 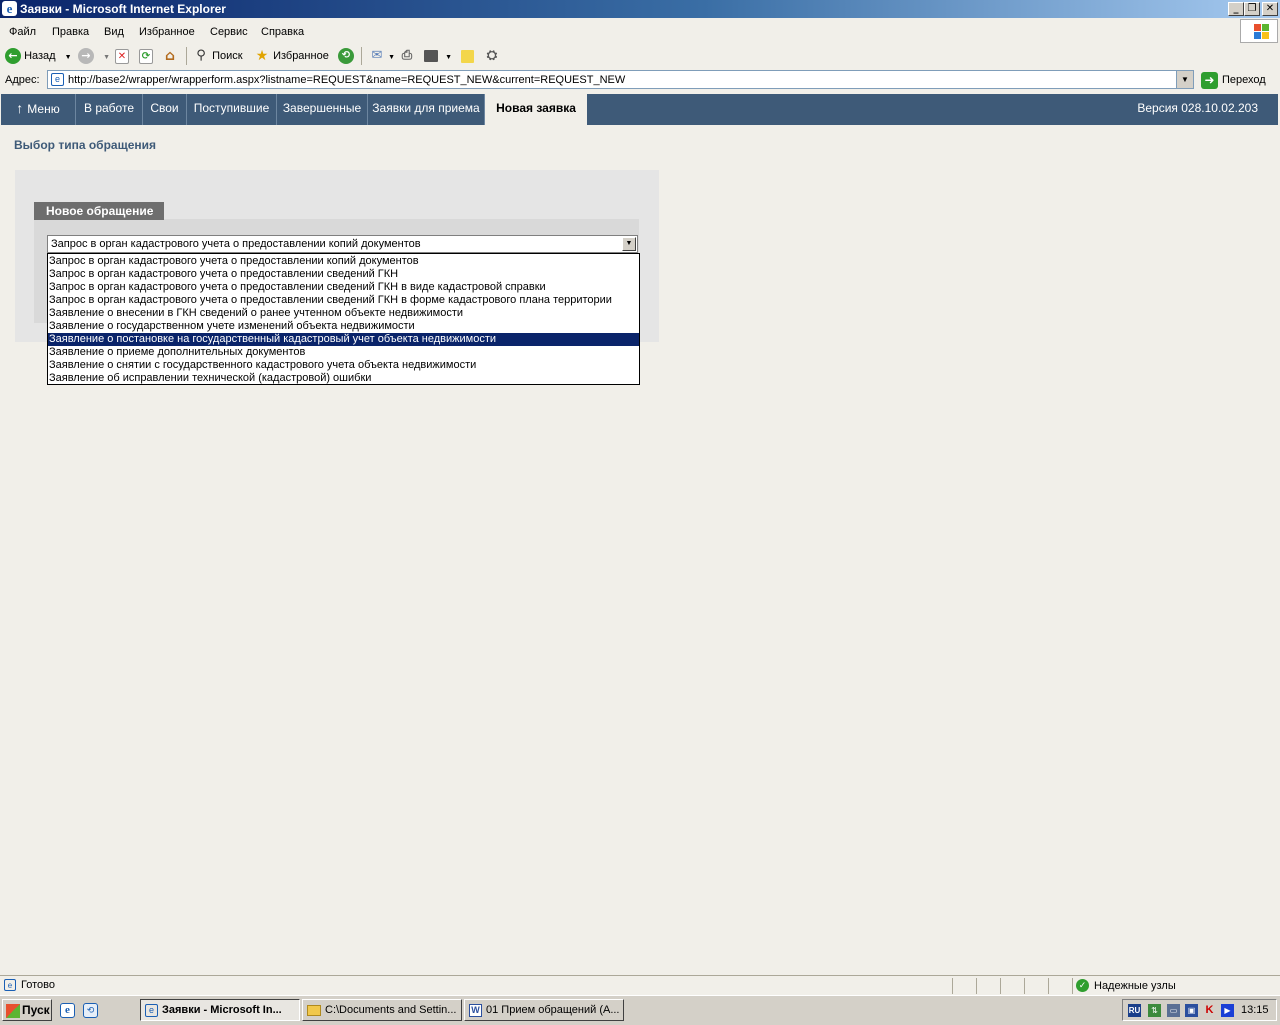 What do you see at coordinates (282, 32) in the screenshot?
I see `menu-help: Справка` at bounding box center [282, 32].